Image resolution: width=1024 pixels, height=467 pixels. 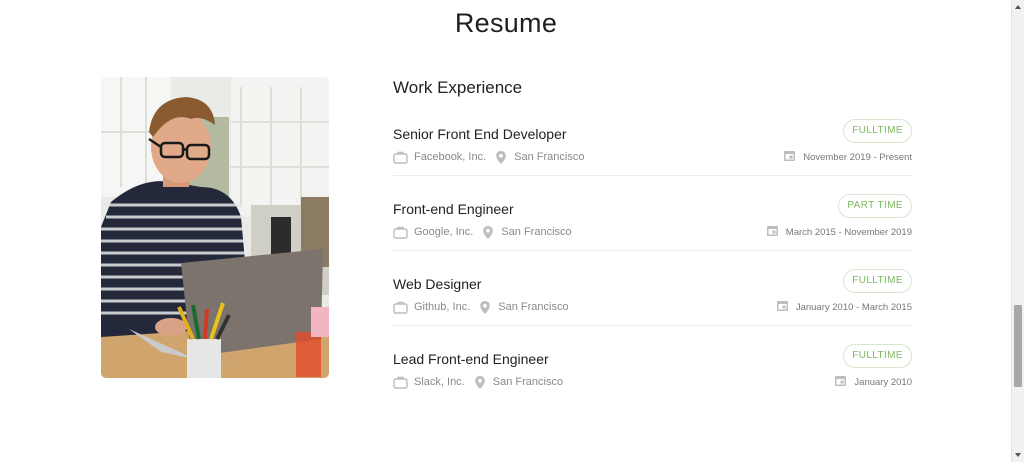 What do you see at coordinates (1018, 346) in the screenshot?
I see `scroll-thumb` at bounding box center [1018, 346].